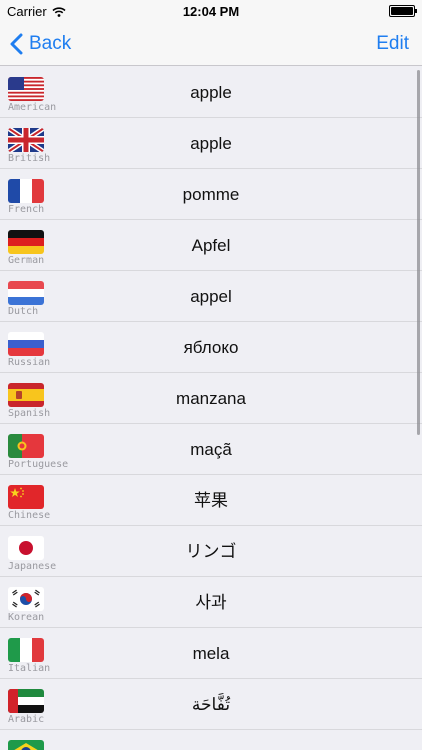  I want to click on translated-word: manzana, so click(211, 398).